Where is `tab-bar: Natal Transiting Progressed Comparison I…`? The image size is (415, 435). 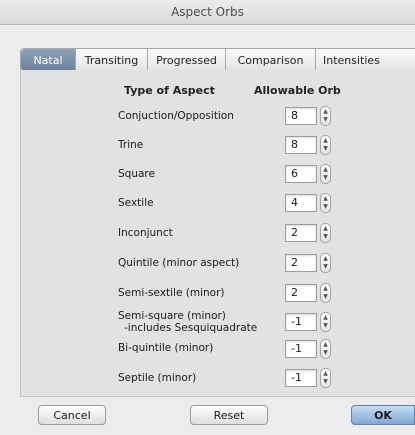 tab-bar: Natal Transiting Progressed Comparison I… is located at coordinates (217, 60).